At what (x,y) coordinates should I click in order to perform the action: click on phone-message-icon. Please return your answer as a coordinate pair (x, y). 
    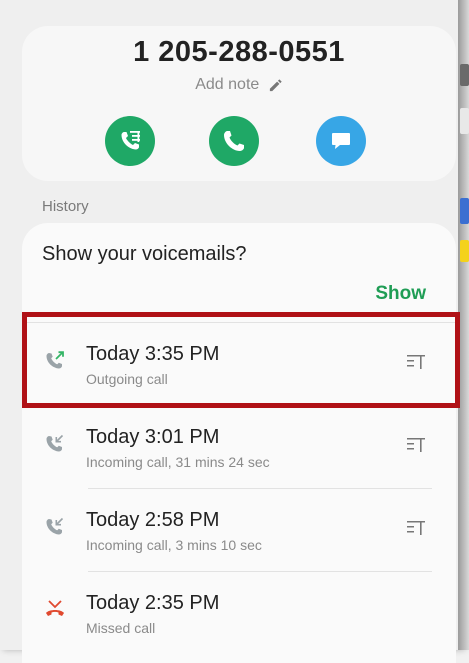
    Looking at the image, I should click on (130, 140).